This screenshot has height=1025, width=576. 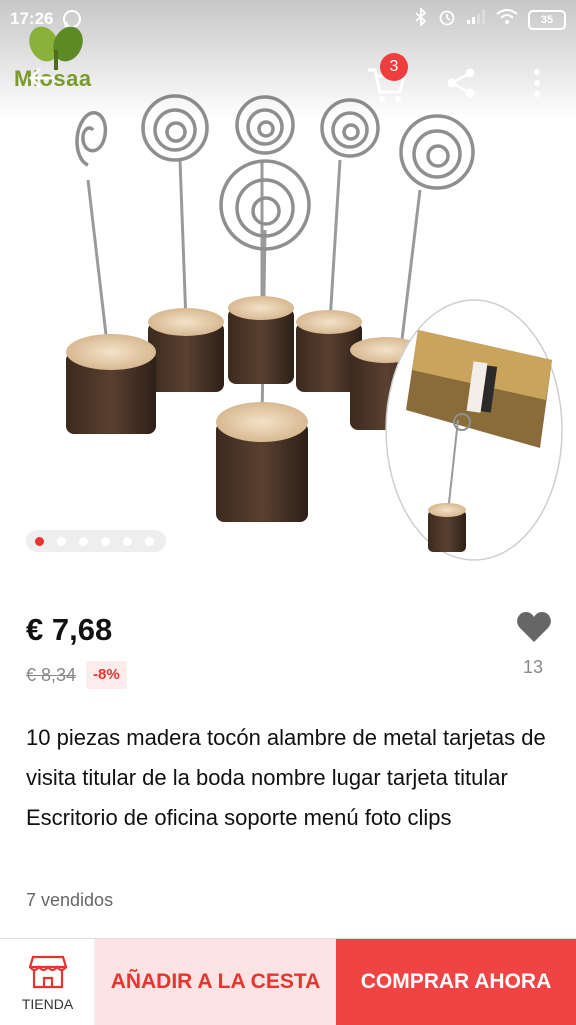 I want to click on store-label: TIENDA, so click(x=47, y=1004).